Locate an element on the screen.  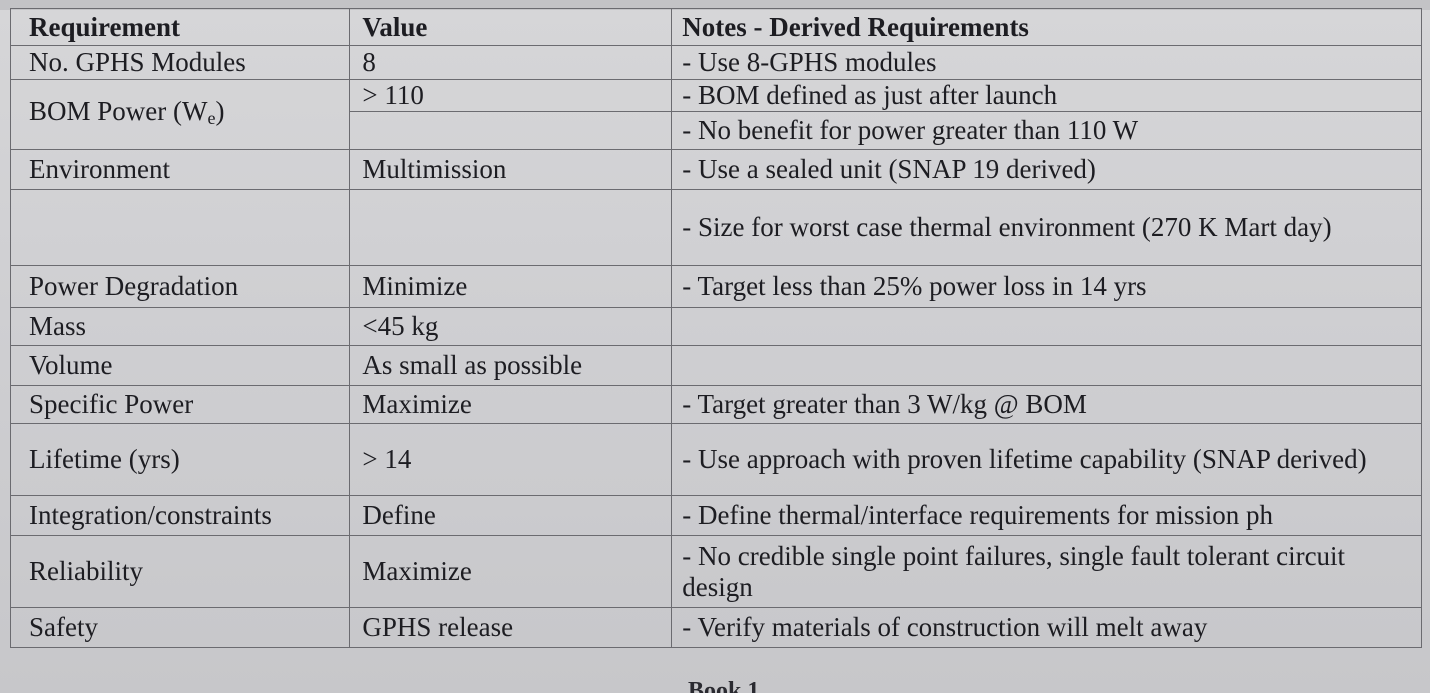
cell-value: 8 is located at coordinates (511, 62).